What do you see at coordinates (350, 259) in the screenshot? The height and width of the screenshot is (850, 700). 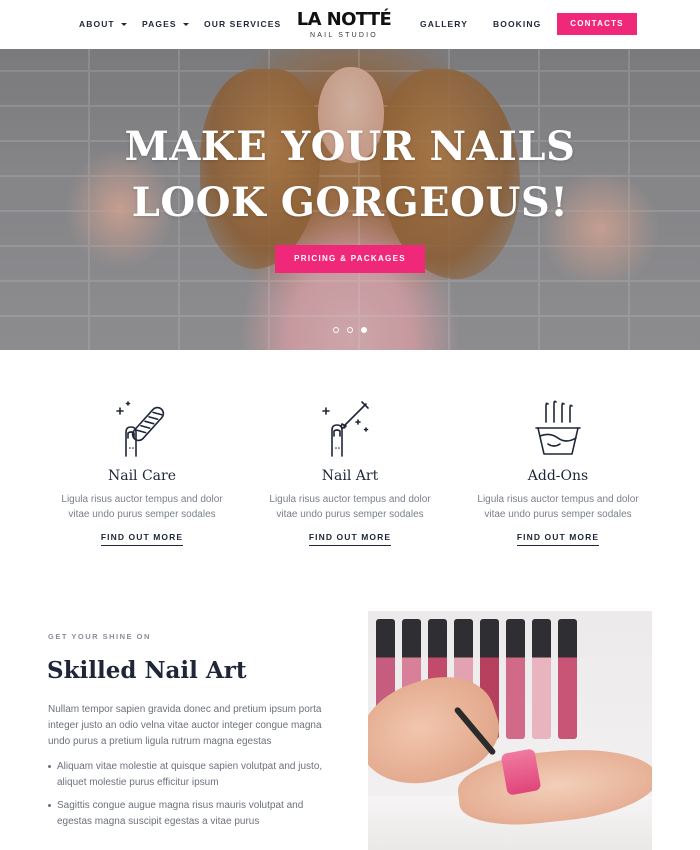 I see `pricing-packages-button: PRICING & PACKAGES` at bounding box center [350, 259].